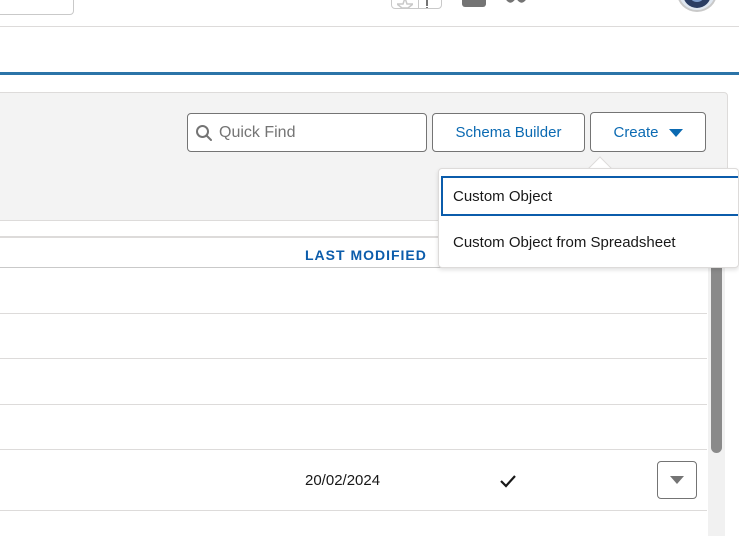 This screenshot has width=739, height=536. Describe the element at coordinates (697, 6) in the screenshot. I see `avatar` at that location.